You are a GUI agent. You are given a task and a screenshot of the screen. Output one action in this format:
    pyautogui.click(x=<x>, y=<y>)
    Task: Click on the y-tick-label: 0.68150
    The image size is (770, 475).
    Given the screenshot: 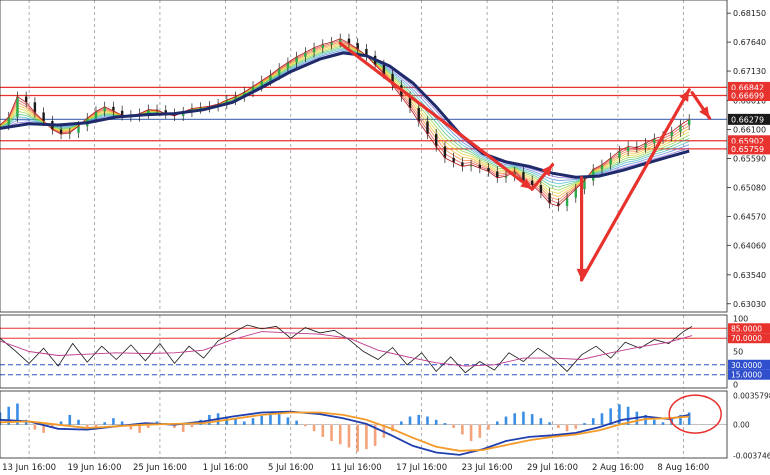 What is the action you would take?
    pyautogui.click(x=749, y=13)
    